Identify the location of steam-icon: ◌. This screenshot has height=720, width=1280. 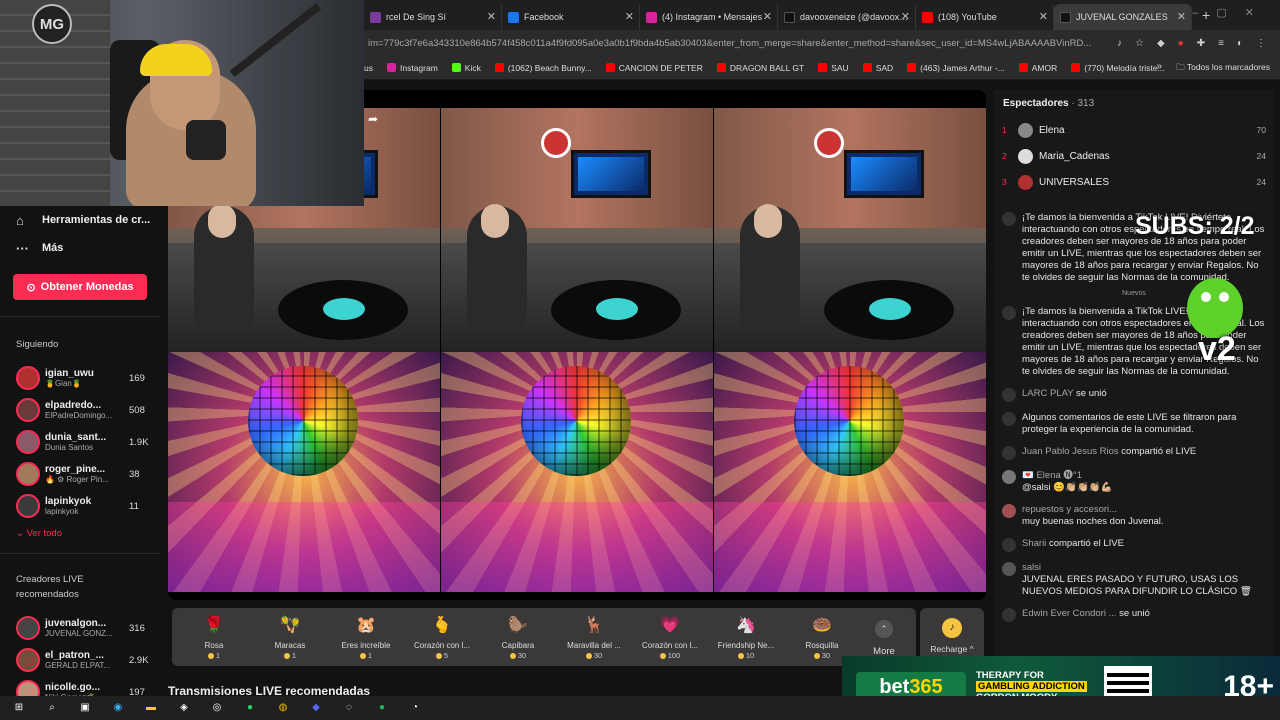
(349, 708).